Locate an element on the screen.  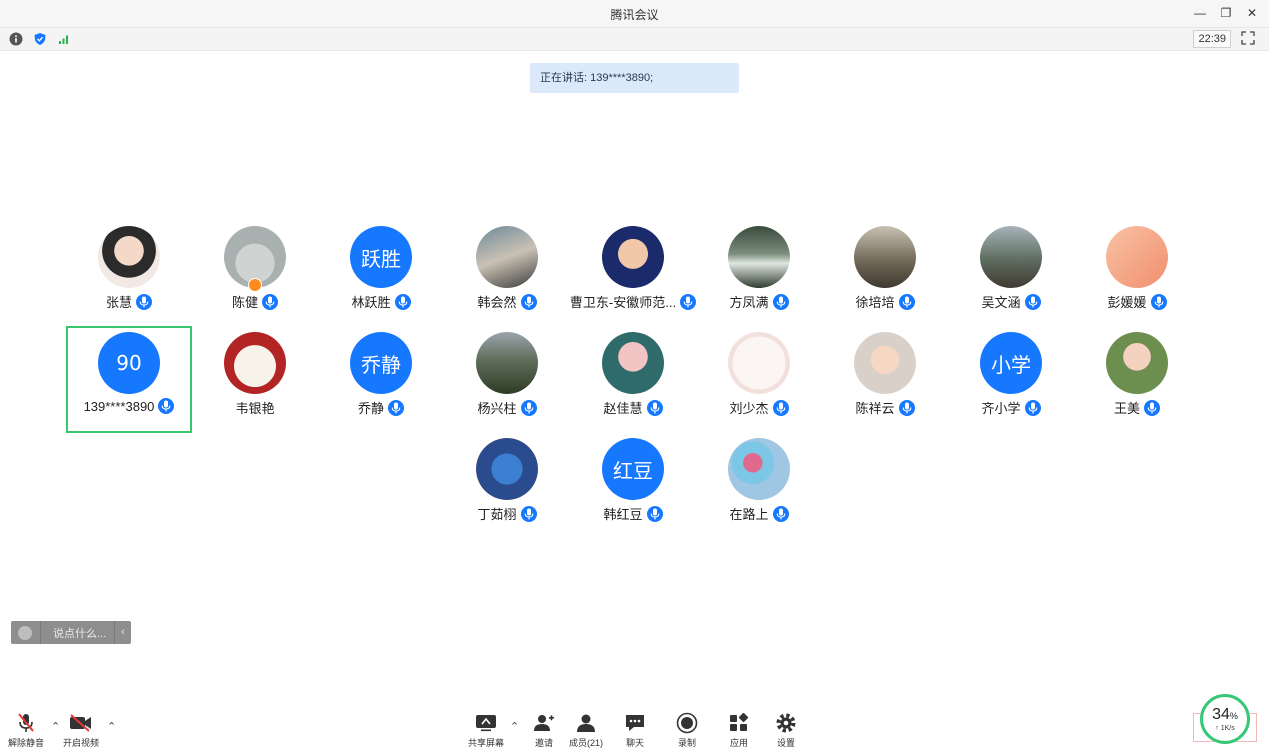
participant-name: 在路上 is located at coordinates (749, 514).